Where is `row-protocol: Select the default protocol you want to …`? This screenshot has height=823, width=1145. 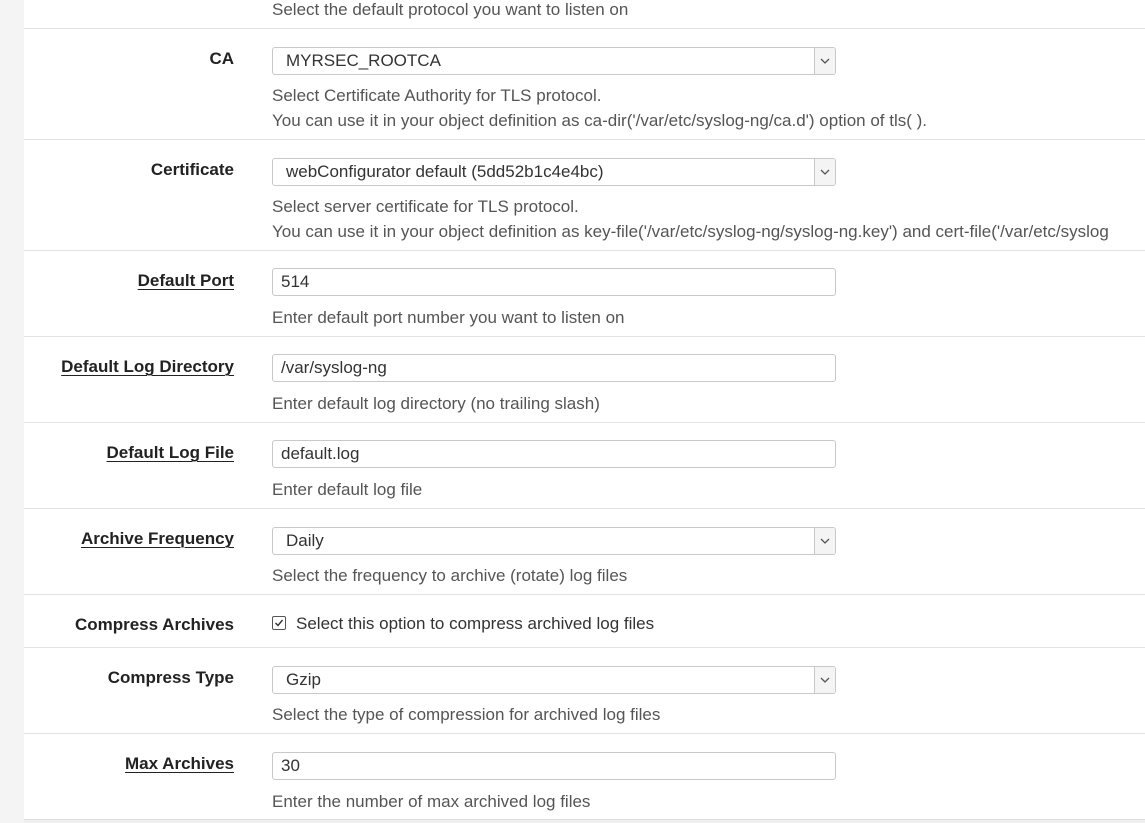
row-protocol: Select the default protocol you want to … is located at coordinates (584, 14).